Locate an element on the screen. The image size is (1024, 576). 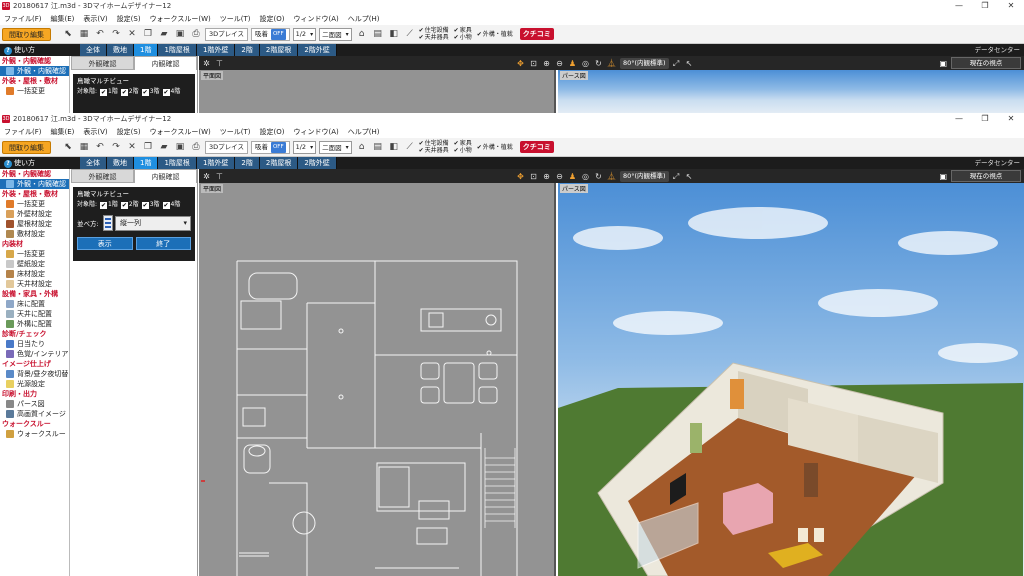
zoom-box-icon: ⊡ is located at coordinates (533, 63).